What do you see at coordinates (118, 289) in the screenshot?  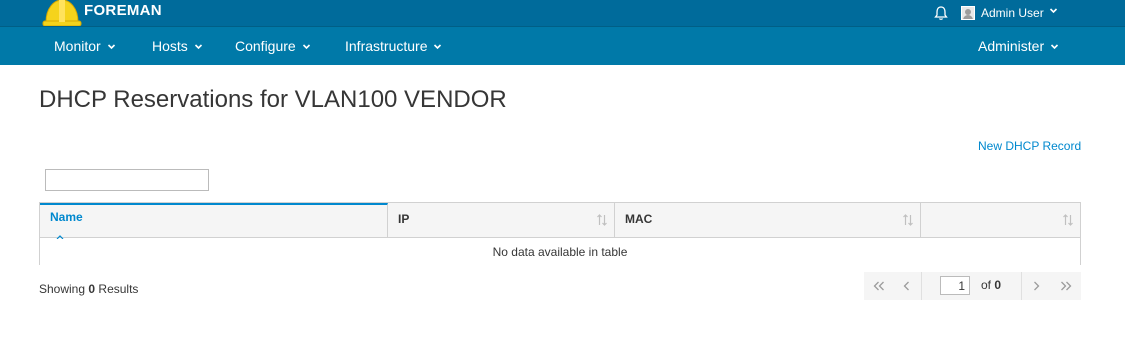 I see `results-suffix: Results` at bounding box center [118, 289].